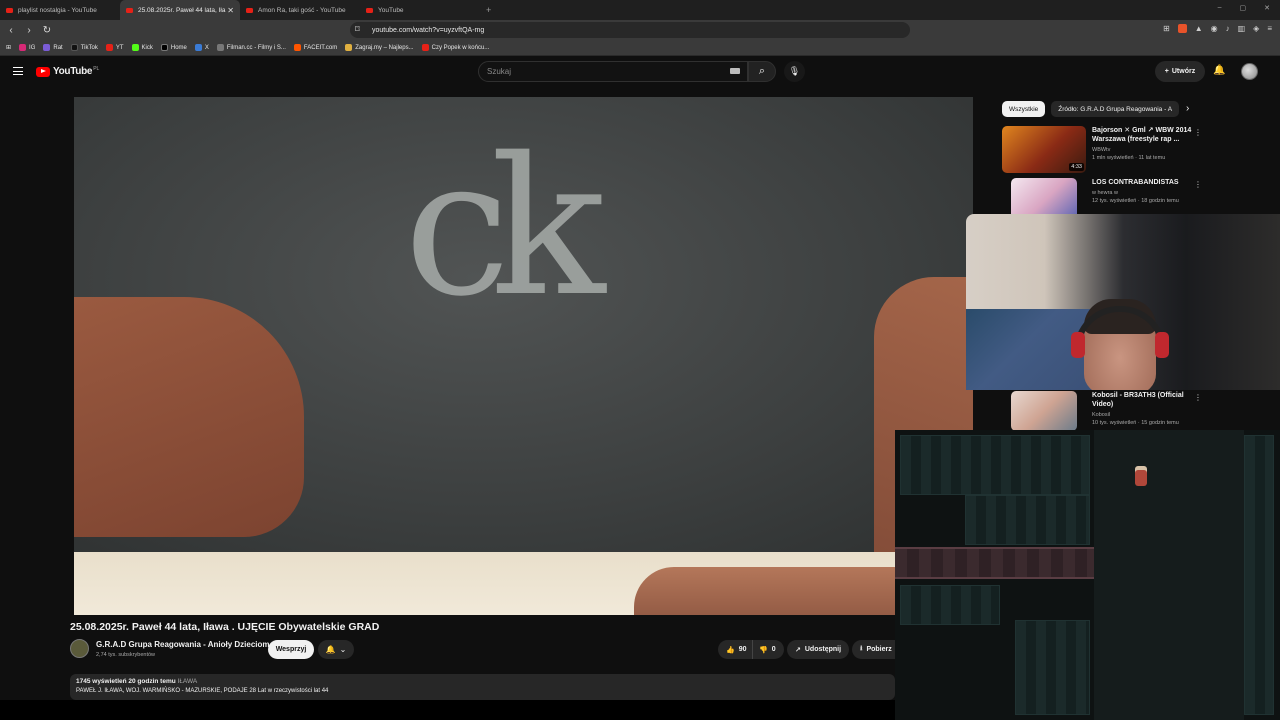 This screenshot has width=1280, height=720. I want to click on media-icon: ♪, so click(1228, 28).